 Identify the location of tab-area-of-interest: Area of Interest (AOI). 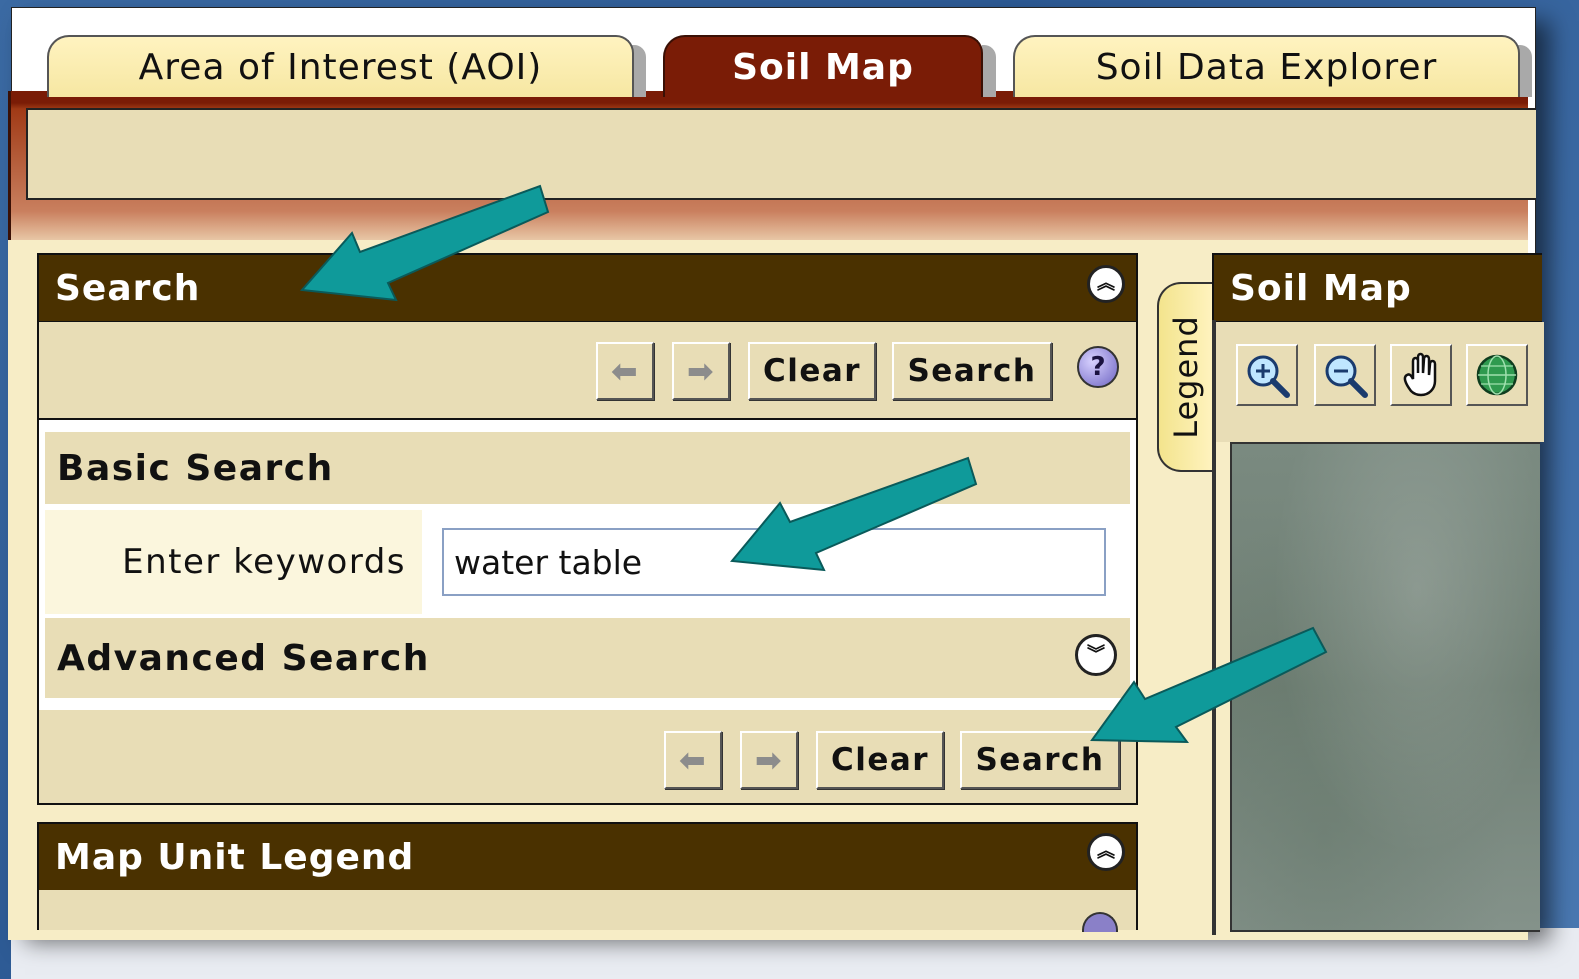
(340, 66).